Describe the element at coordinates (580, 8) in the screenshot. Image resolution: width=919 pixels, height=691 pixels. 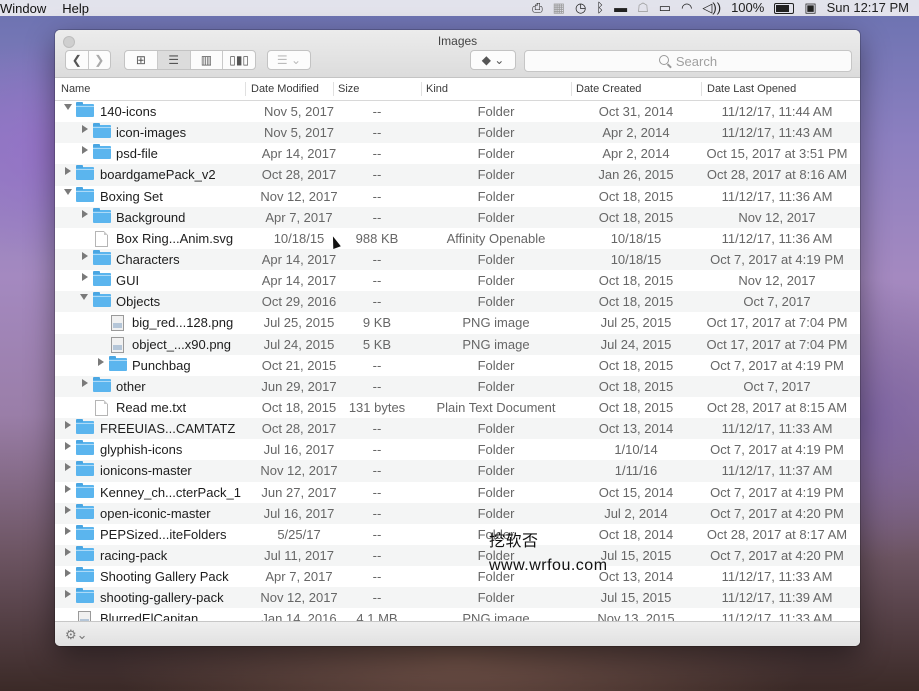
I see `time-machine-icon: ◷` at that location.